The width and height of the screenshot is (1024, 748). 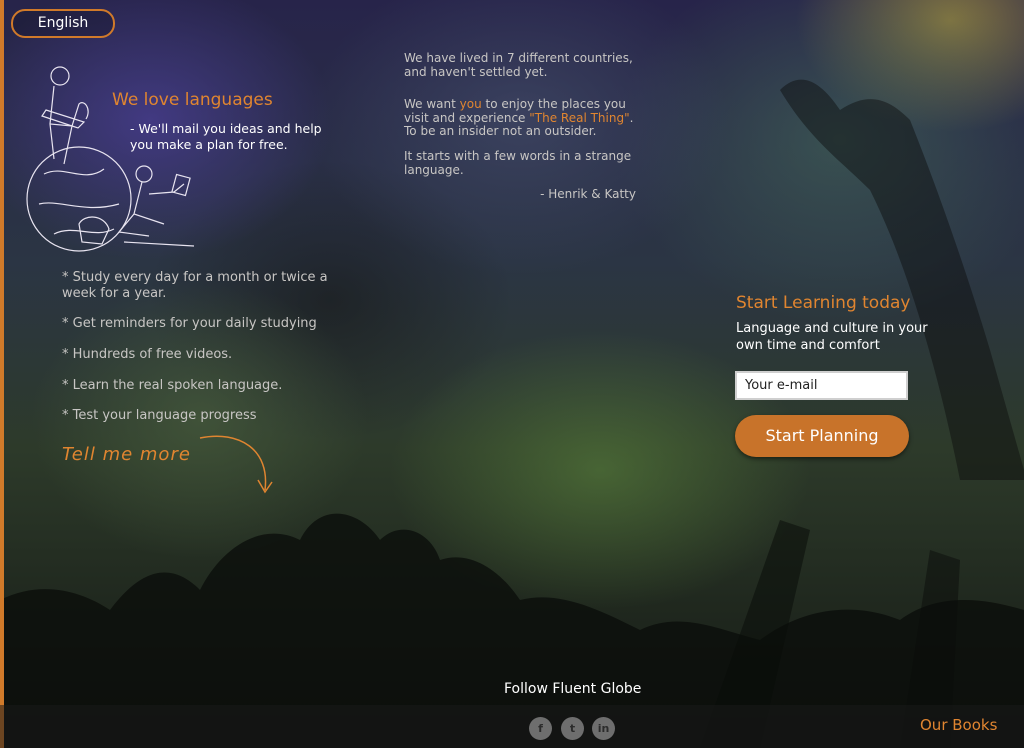 What do you see at coordinates (512, 726) in the screenshot?
I see `footer-bar` at bounding box center [512, 726].